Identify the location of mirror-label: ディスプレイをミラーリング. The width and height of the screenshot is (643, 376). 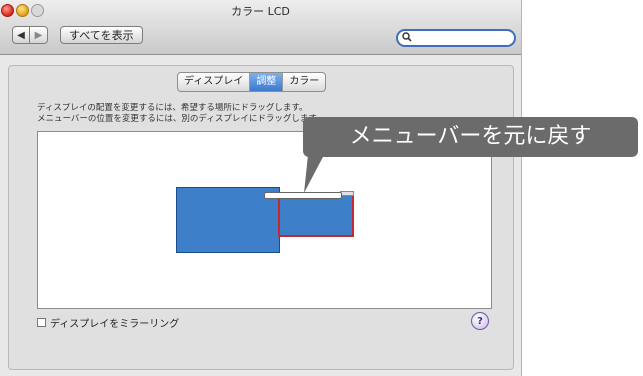
(115, 324).